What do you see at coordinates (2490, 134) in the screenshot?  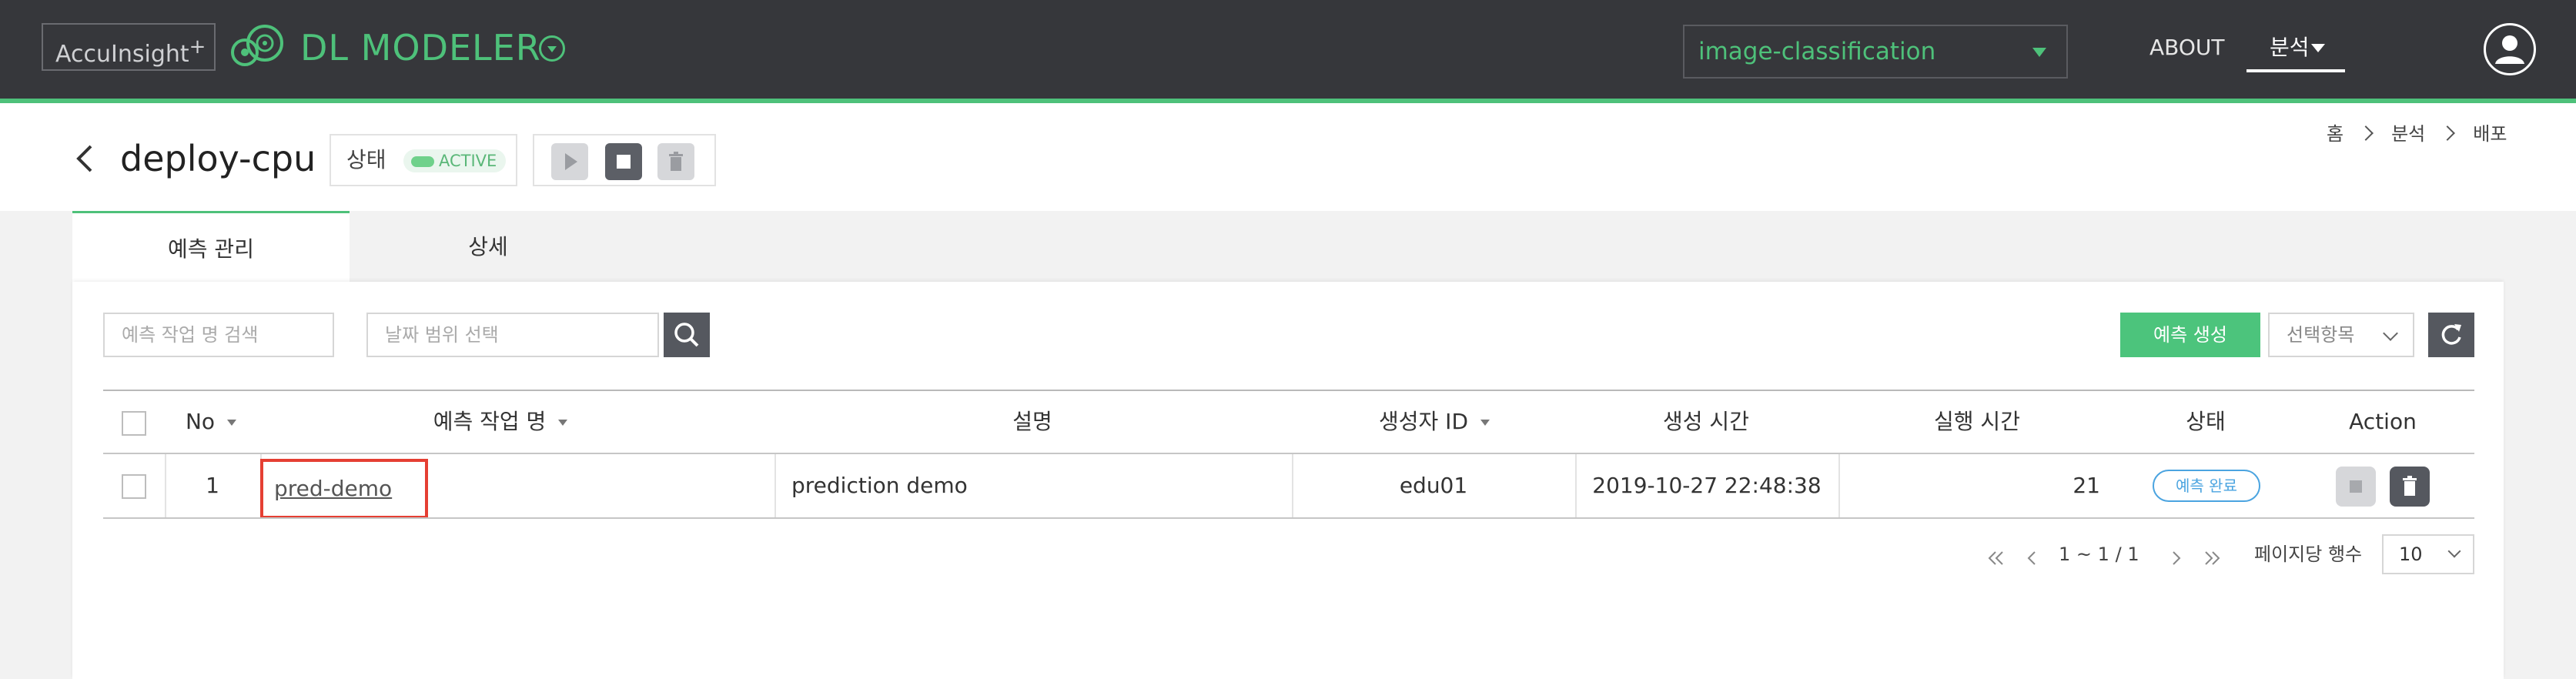 I see `breadcrumb-deploy: 배포` at bounding box center [2490, 134].